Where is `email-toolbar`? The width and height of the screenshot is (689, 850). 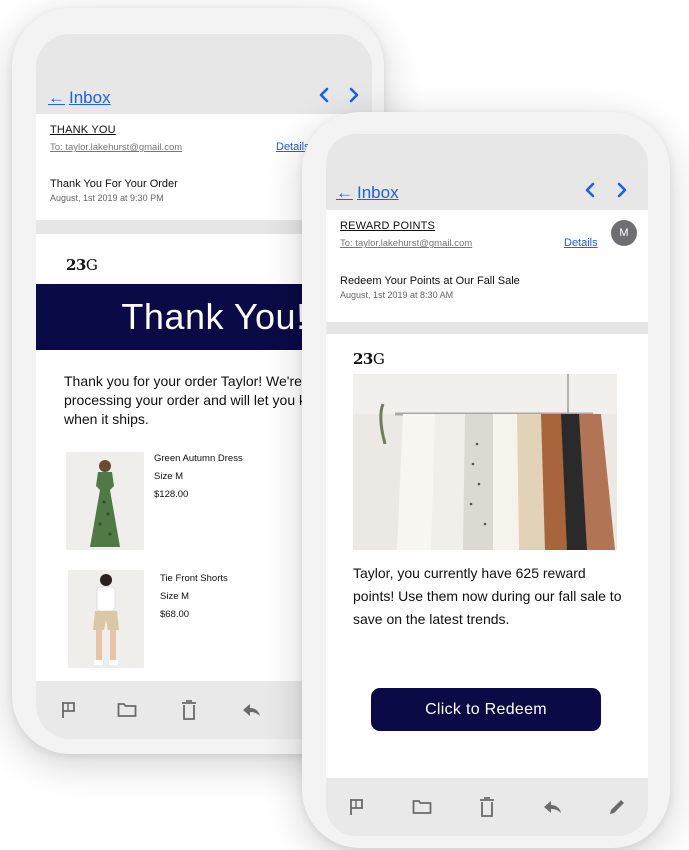 email-toolbar is located at coordinates (487, 807).